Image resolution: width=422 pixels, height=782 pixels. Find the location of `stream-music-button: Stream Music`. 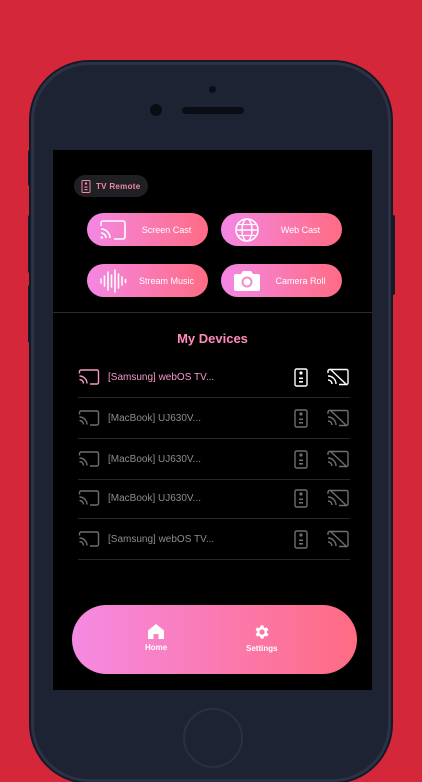

stream-music-button: Stream Music is located at coordinates (147, 280).